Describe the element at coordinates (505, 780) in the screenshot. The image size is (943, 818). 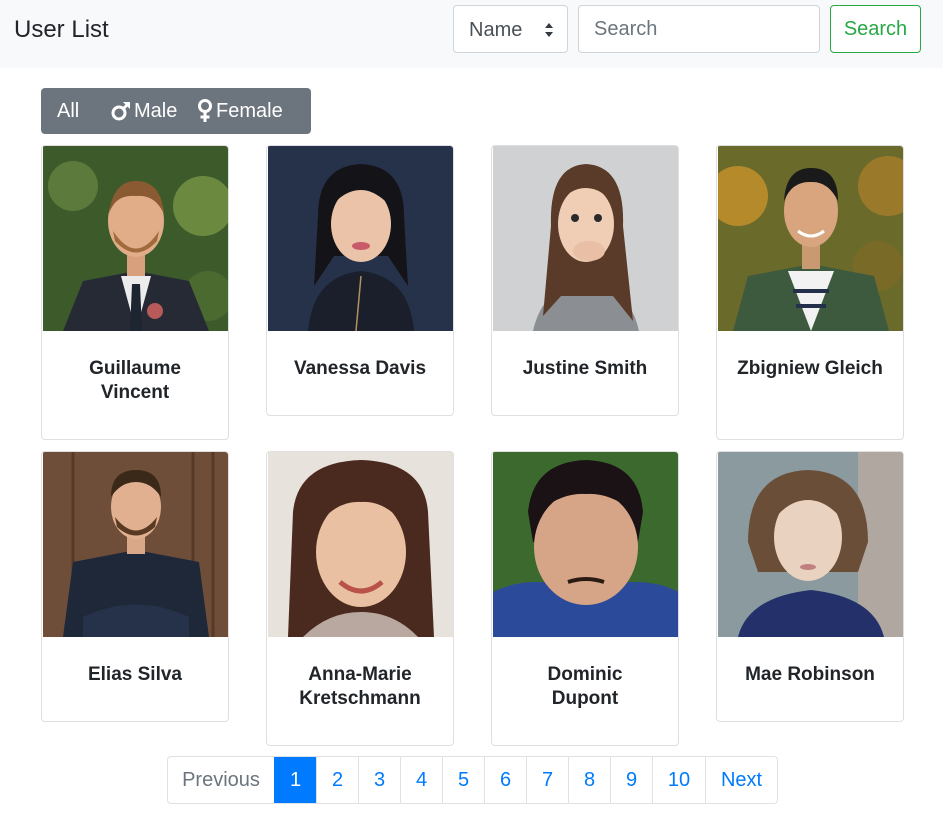
I see `pagination-page-6: 6` at that location.